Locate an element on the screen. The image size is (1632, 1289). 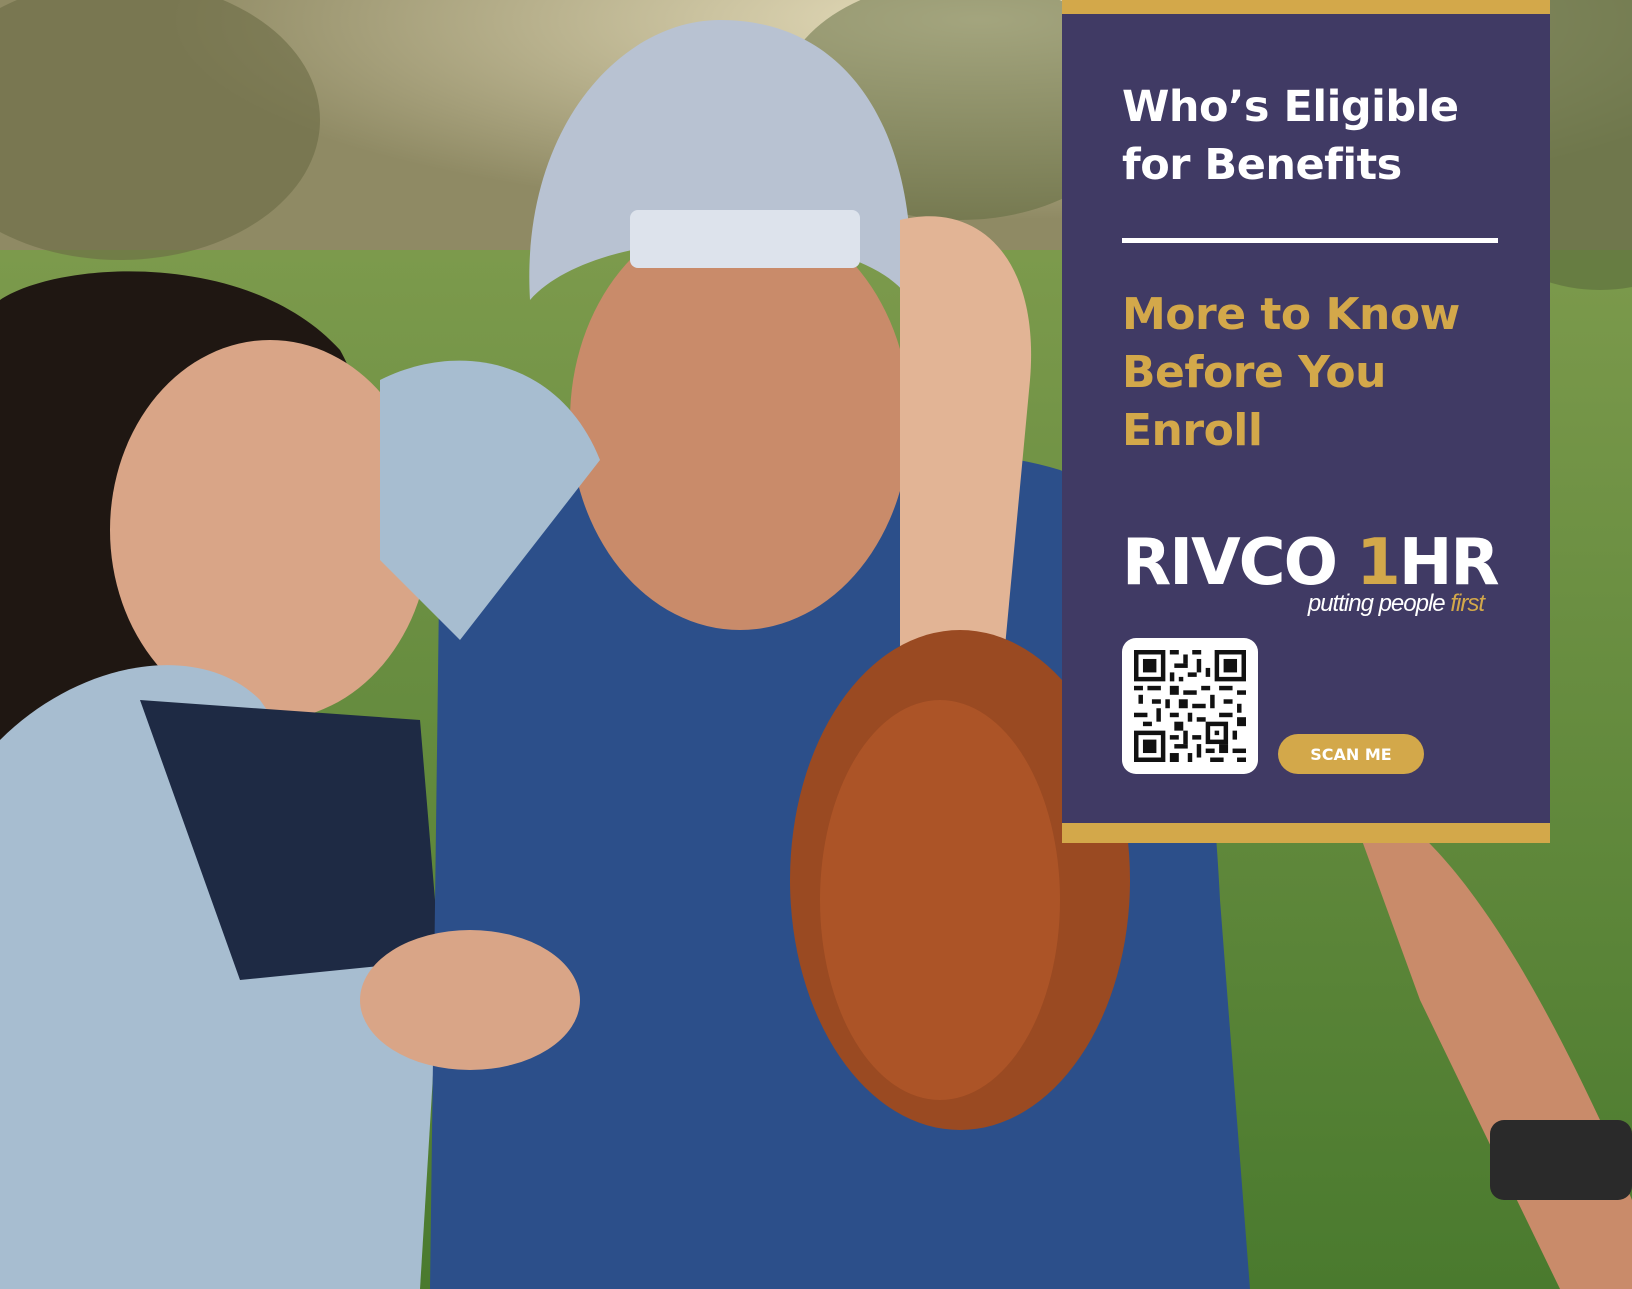
logo-wordmark: RIVCO 1HR is located at coordinates (1311, 563).